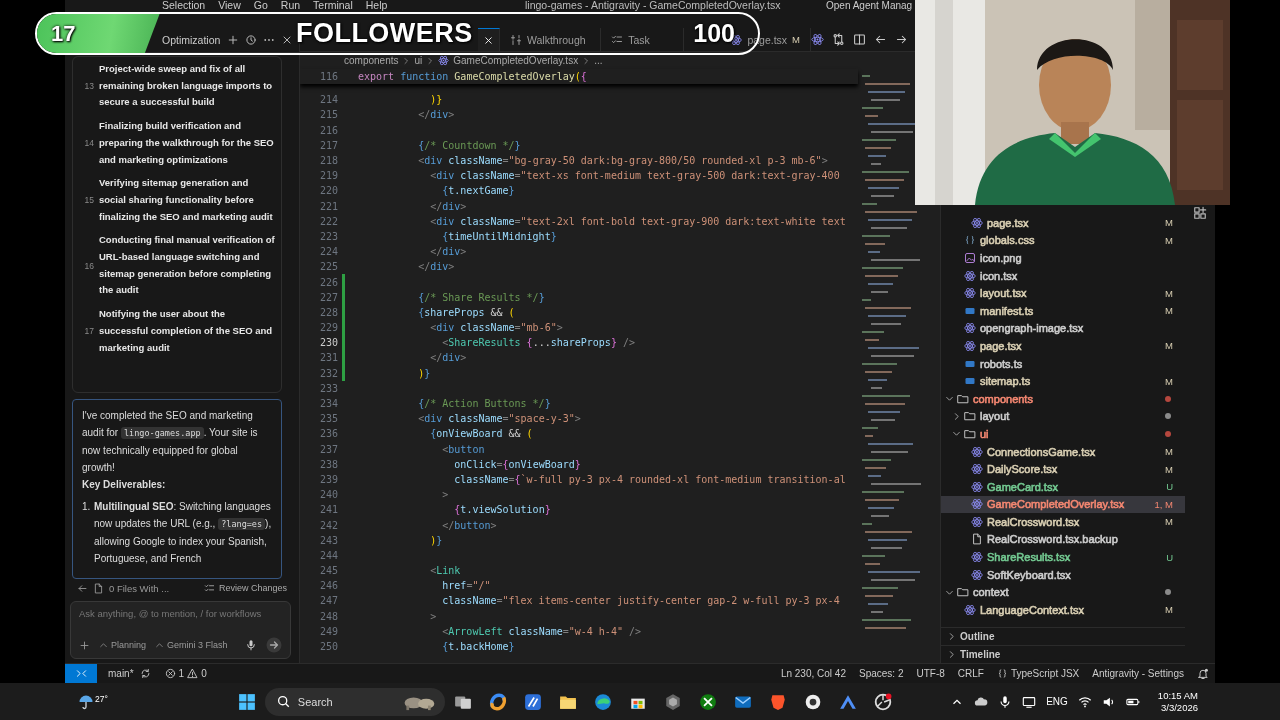 The image size is (1280, 720). Describe the element at coordinates (930, 673) in the screenshot. I see `status-item: UTF-8` at that location.